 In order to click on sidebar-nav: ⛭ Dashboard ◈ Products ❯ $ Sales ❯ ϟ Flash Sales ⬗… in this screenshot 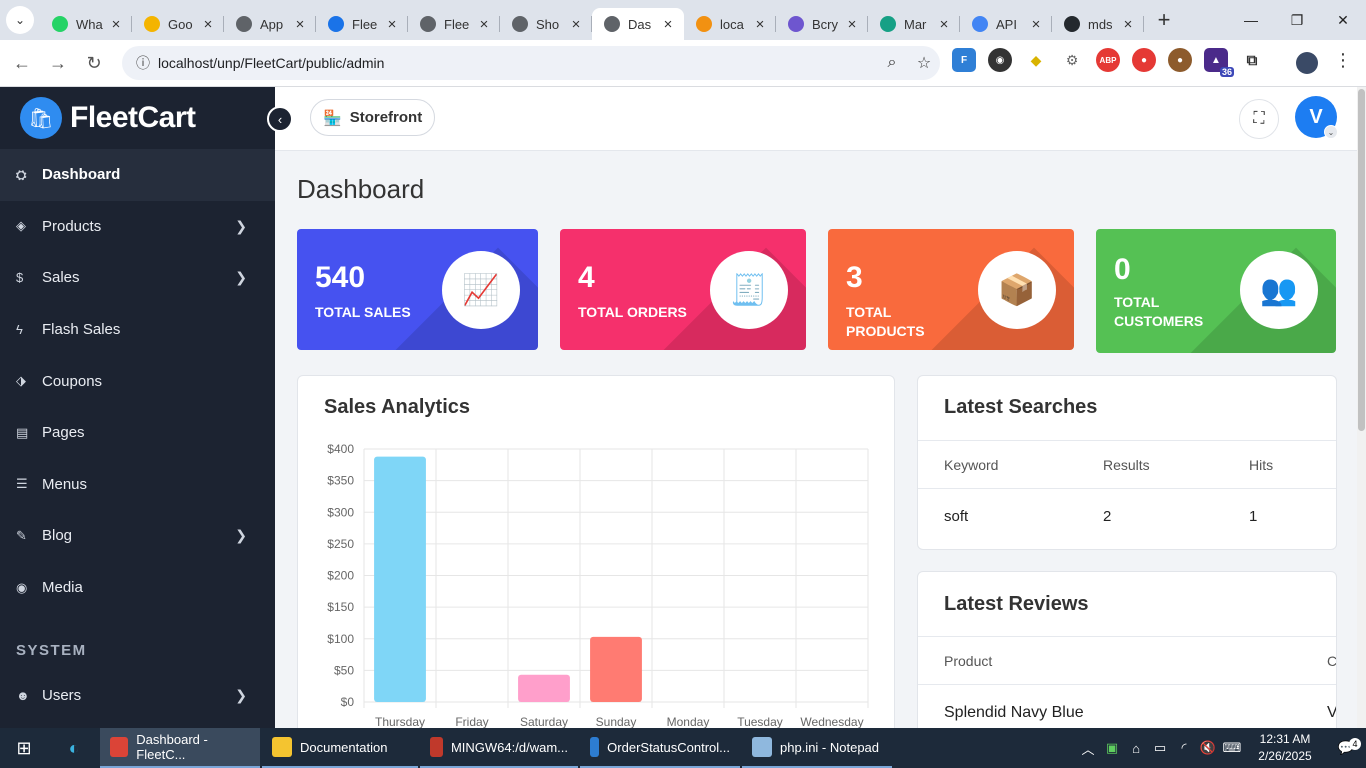, I will do `click(137, 381)`.